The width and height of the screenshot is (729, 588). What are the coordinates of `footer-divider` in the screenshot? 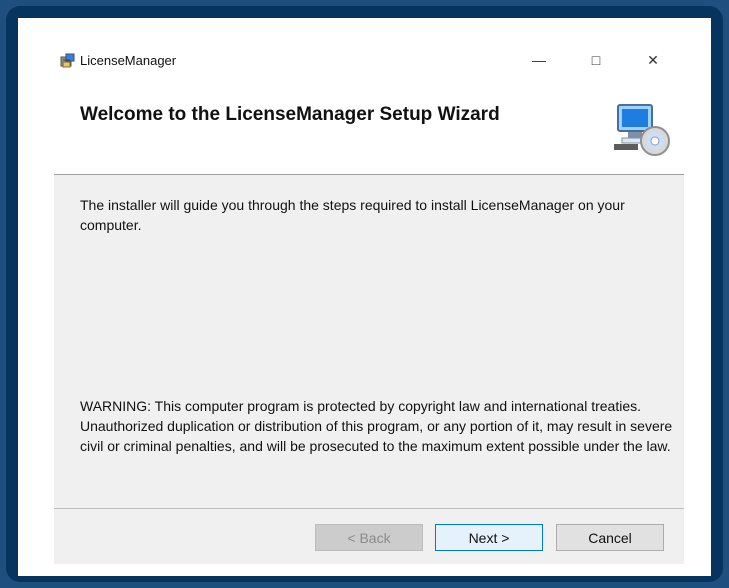 It's located at (369, 508).